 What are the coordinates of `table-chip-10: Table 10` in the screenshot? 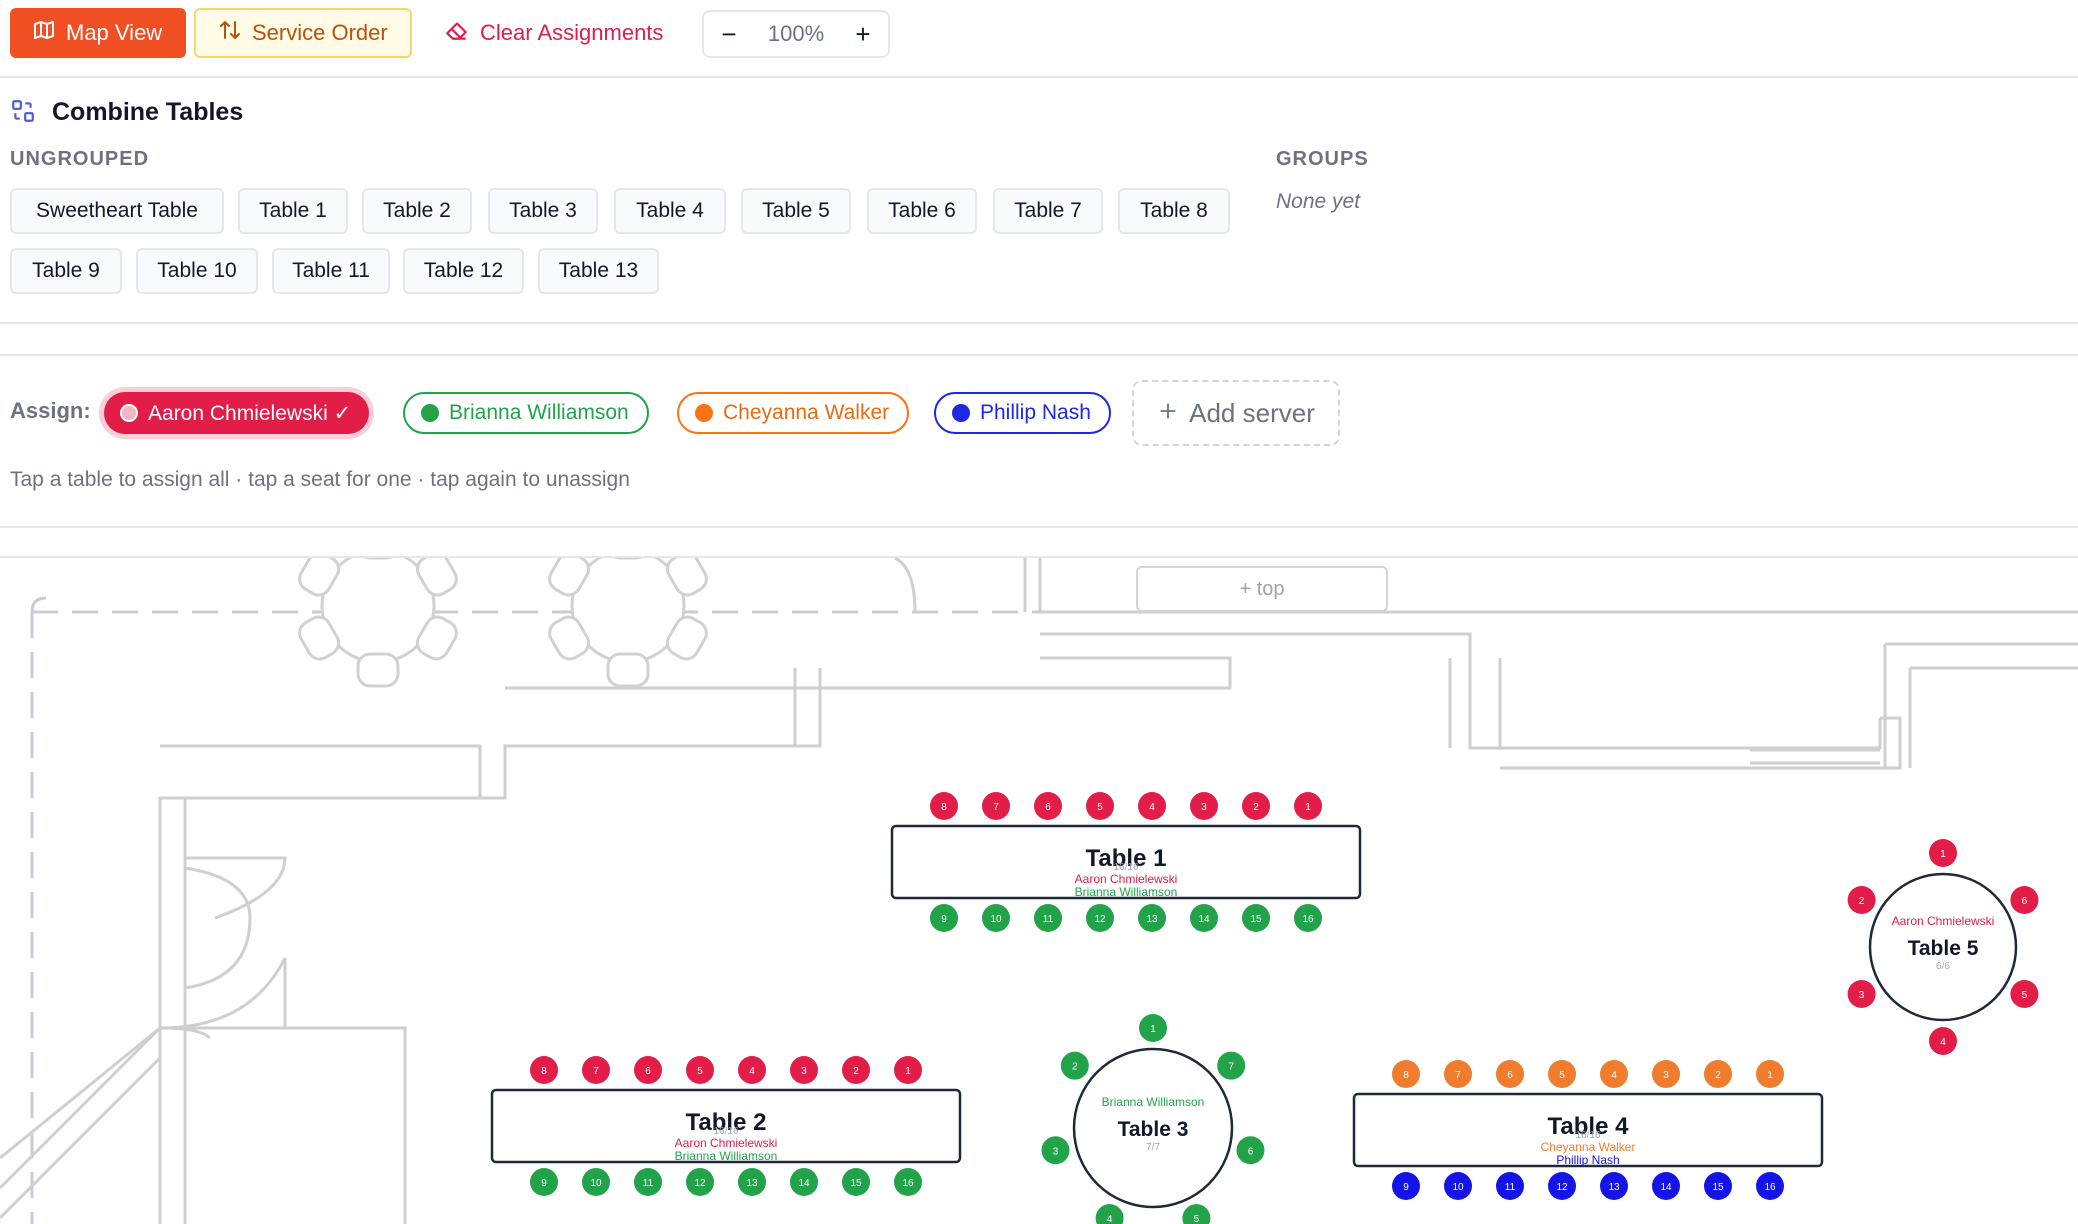 It's located at (197, 271).